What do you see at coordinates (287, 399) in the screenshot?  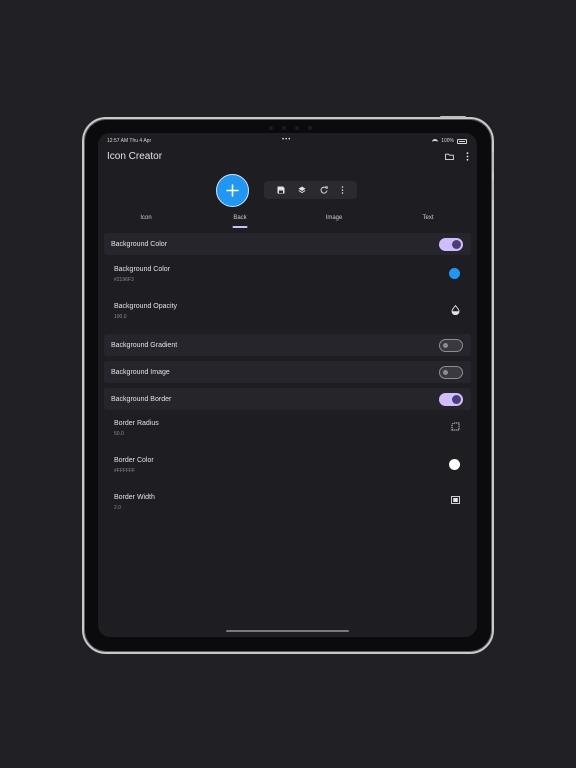 I see `section-background-border: Background Border` at bounding box center [287, 399].